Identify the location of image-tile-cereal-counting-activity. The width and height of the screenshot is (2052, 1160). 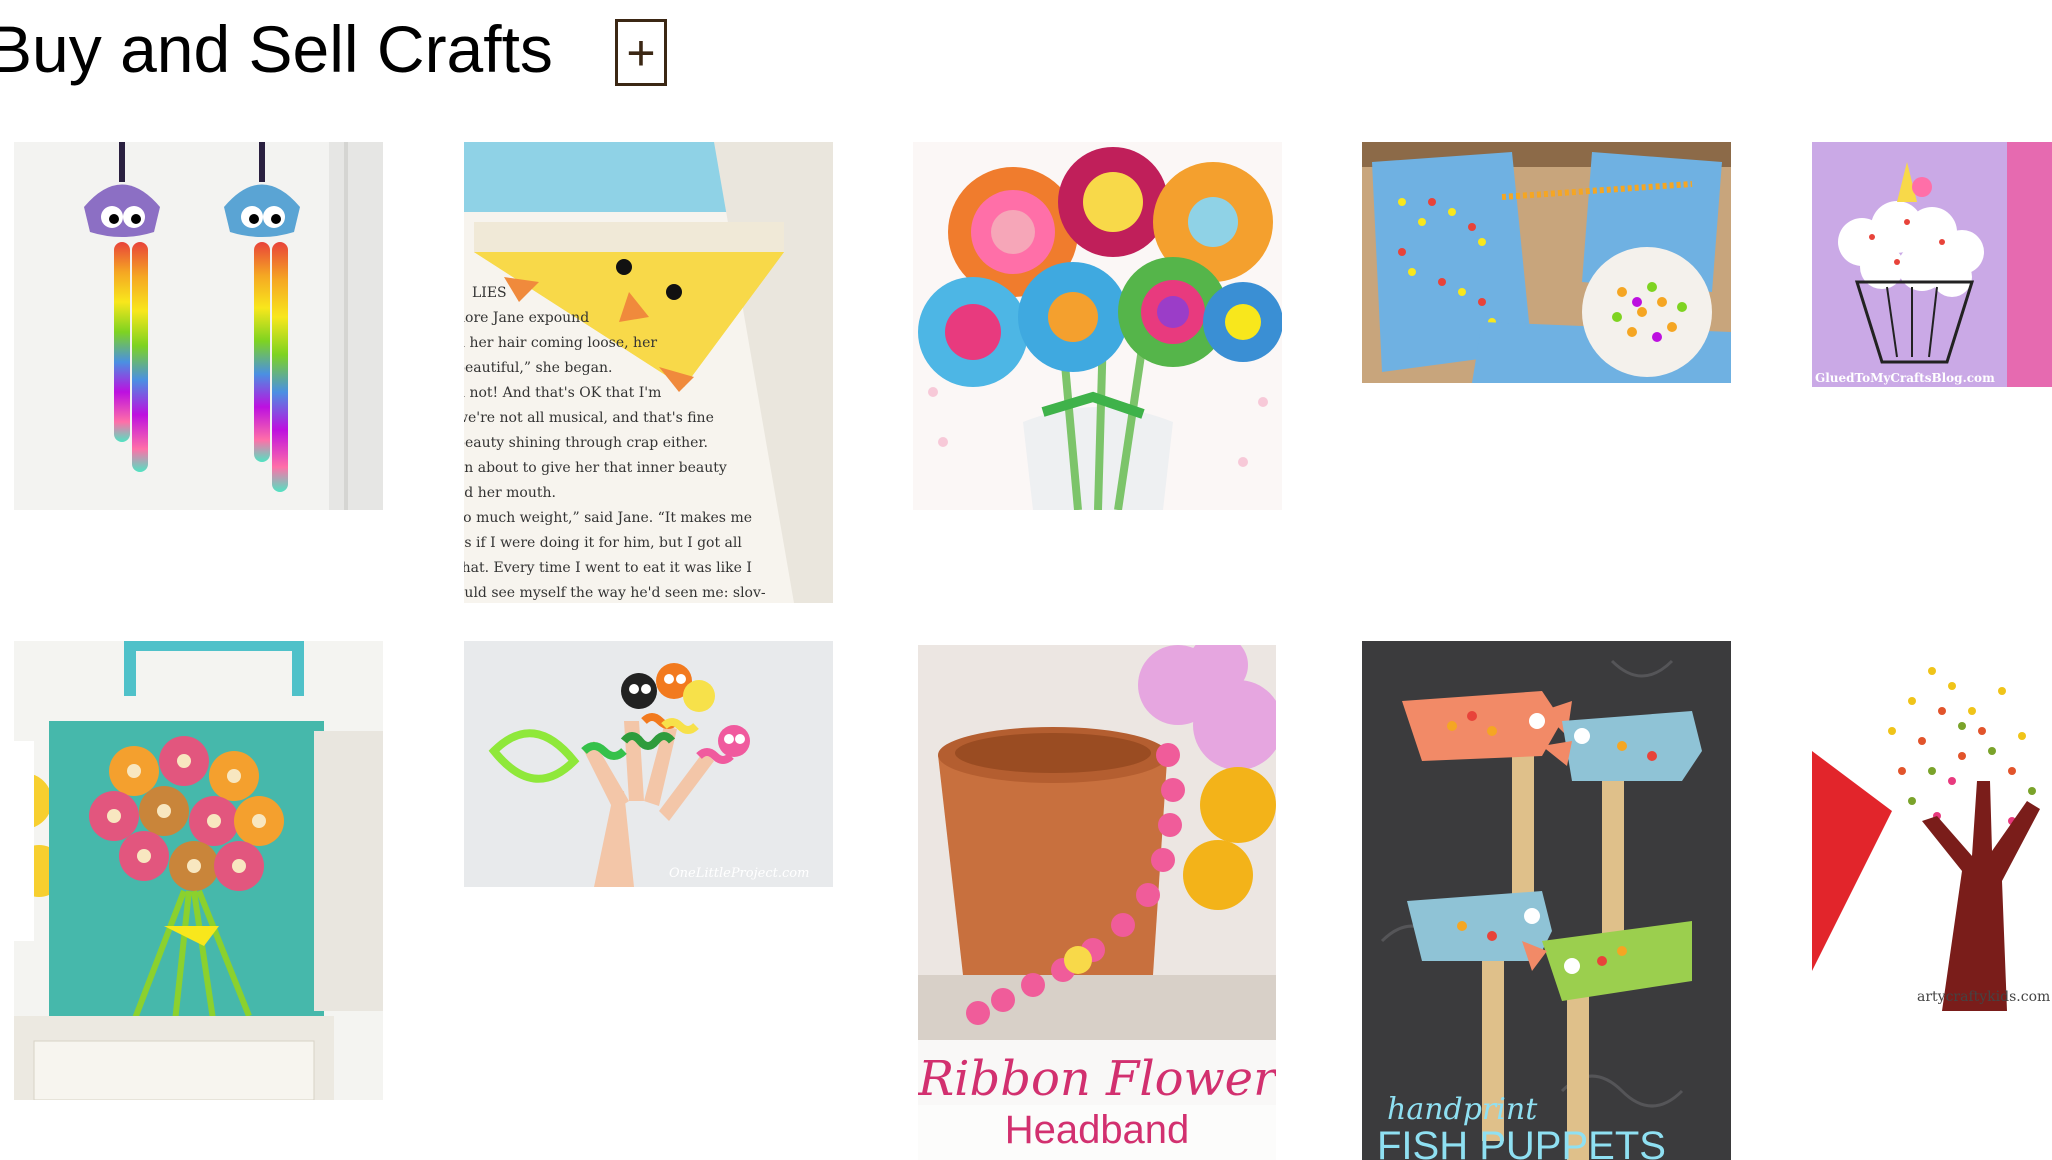
(1546, 262).